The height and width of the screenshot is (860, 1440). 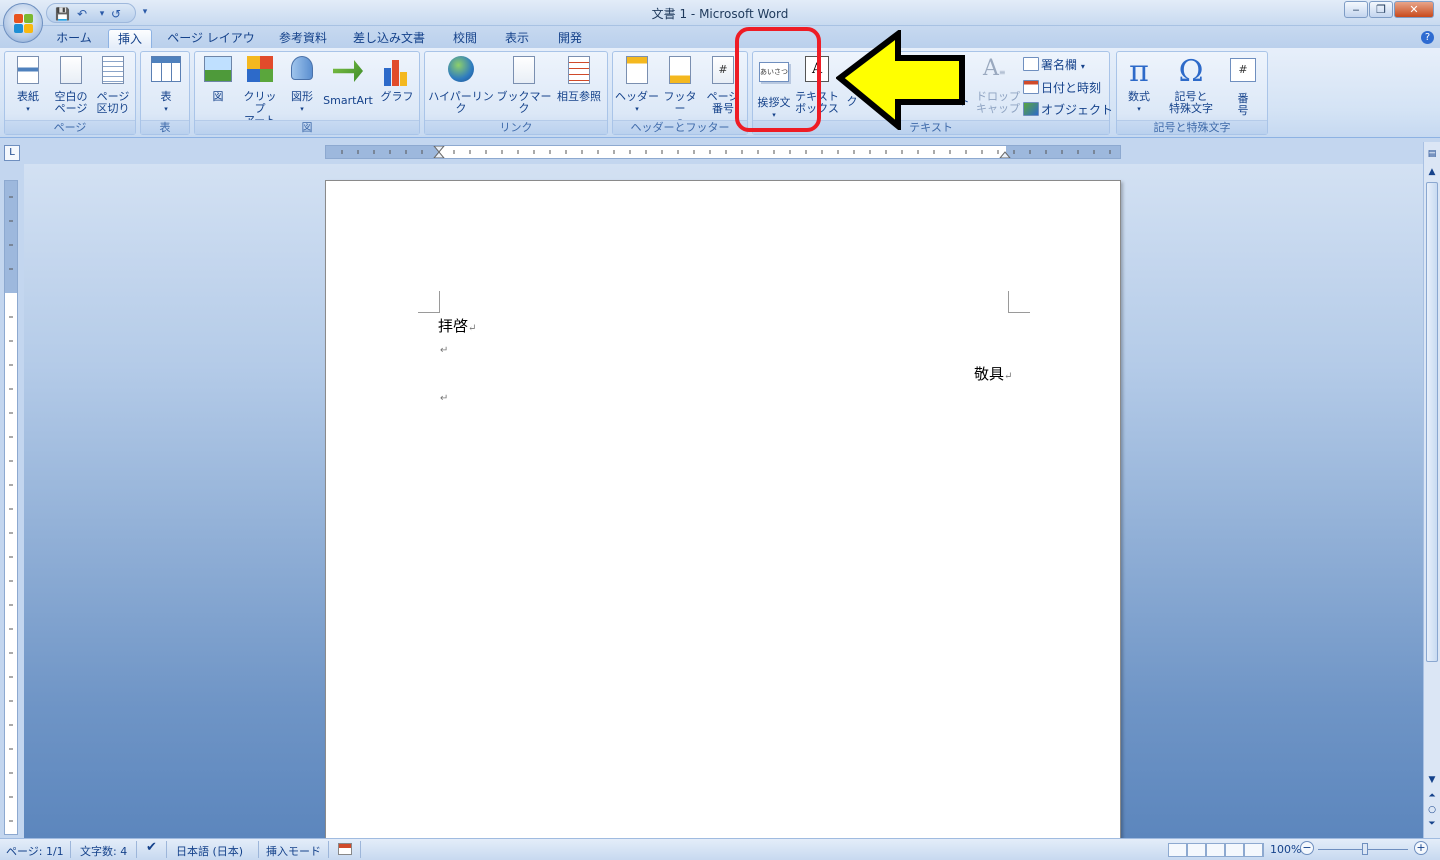 What do you see at coordinates (71, 85) in the screenshot?
I see `blank-page-button: 空白の ページ` at bounding box center [71, 85].